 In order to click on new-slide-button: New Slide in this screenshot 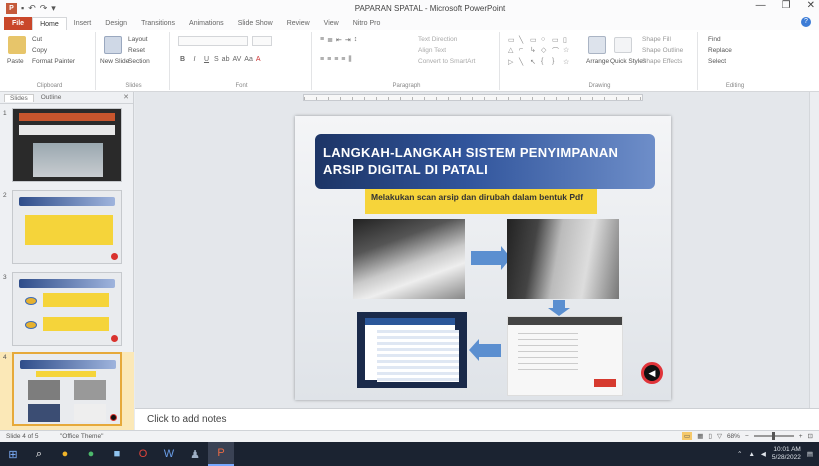, I will do `click(114, 61)`.